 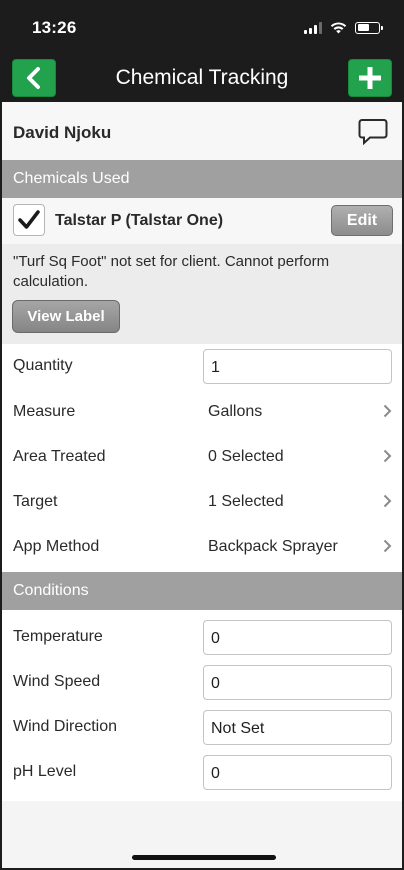 I want to click on temperature-input: 0, so click(x=297, y=637).